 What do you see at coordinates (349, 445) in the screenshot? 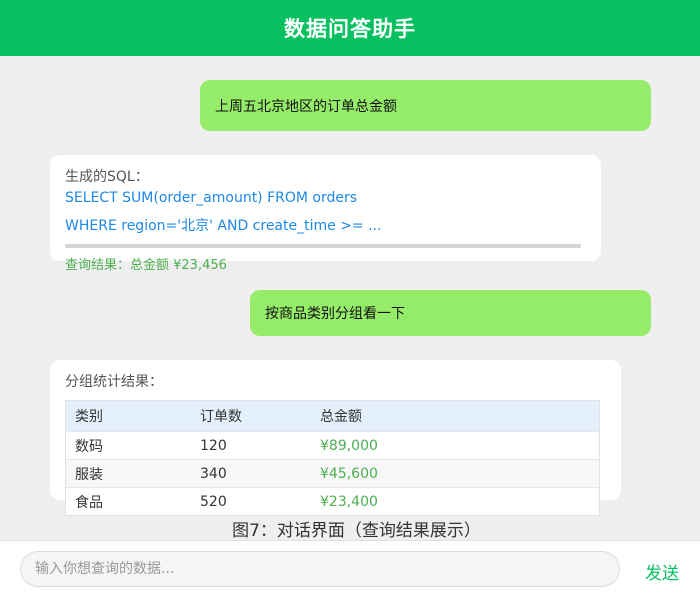
I see `table-cell: ¥89,000` at bounding box center [349, 445].